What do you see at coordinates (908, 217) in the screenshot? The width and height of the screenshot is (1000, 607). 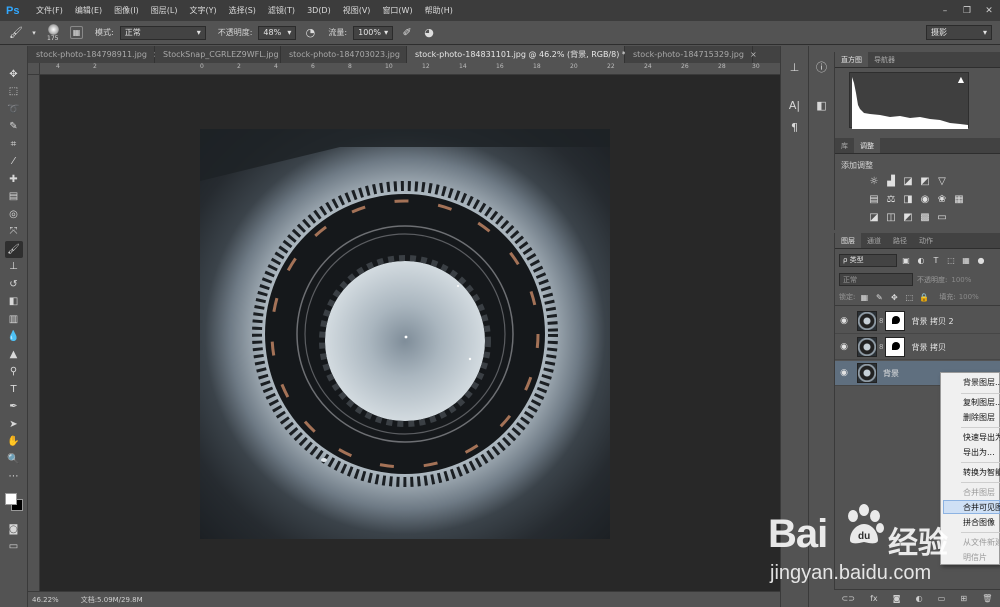 I see `threshold-icon: ◩` at bounding box center [908, 217].